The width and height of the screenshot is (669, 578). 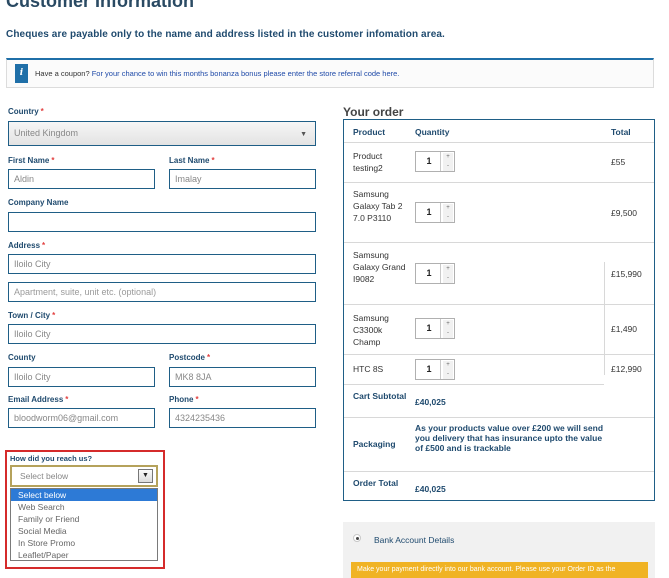 I want to click on order-item-total: £9,500, so click(x=624, y=213).